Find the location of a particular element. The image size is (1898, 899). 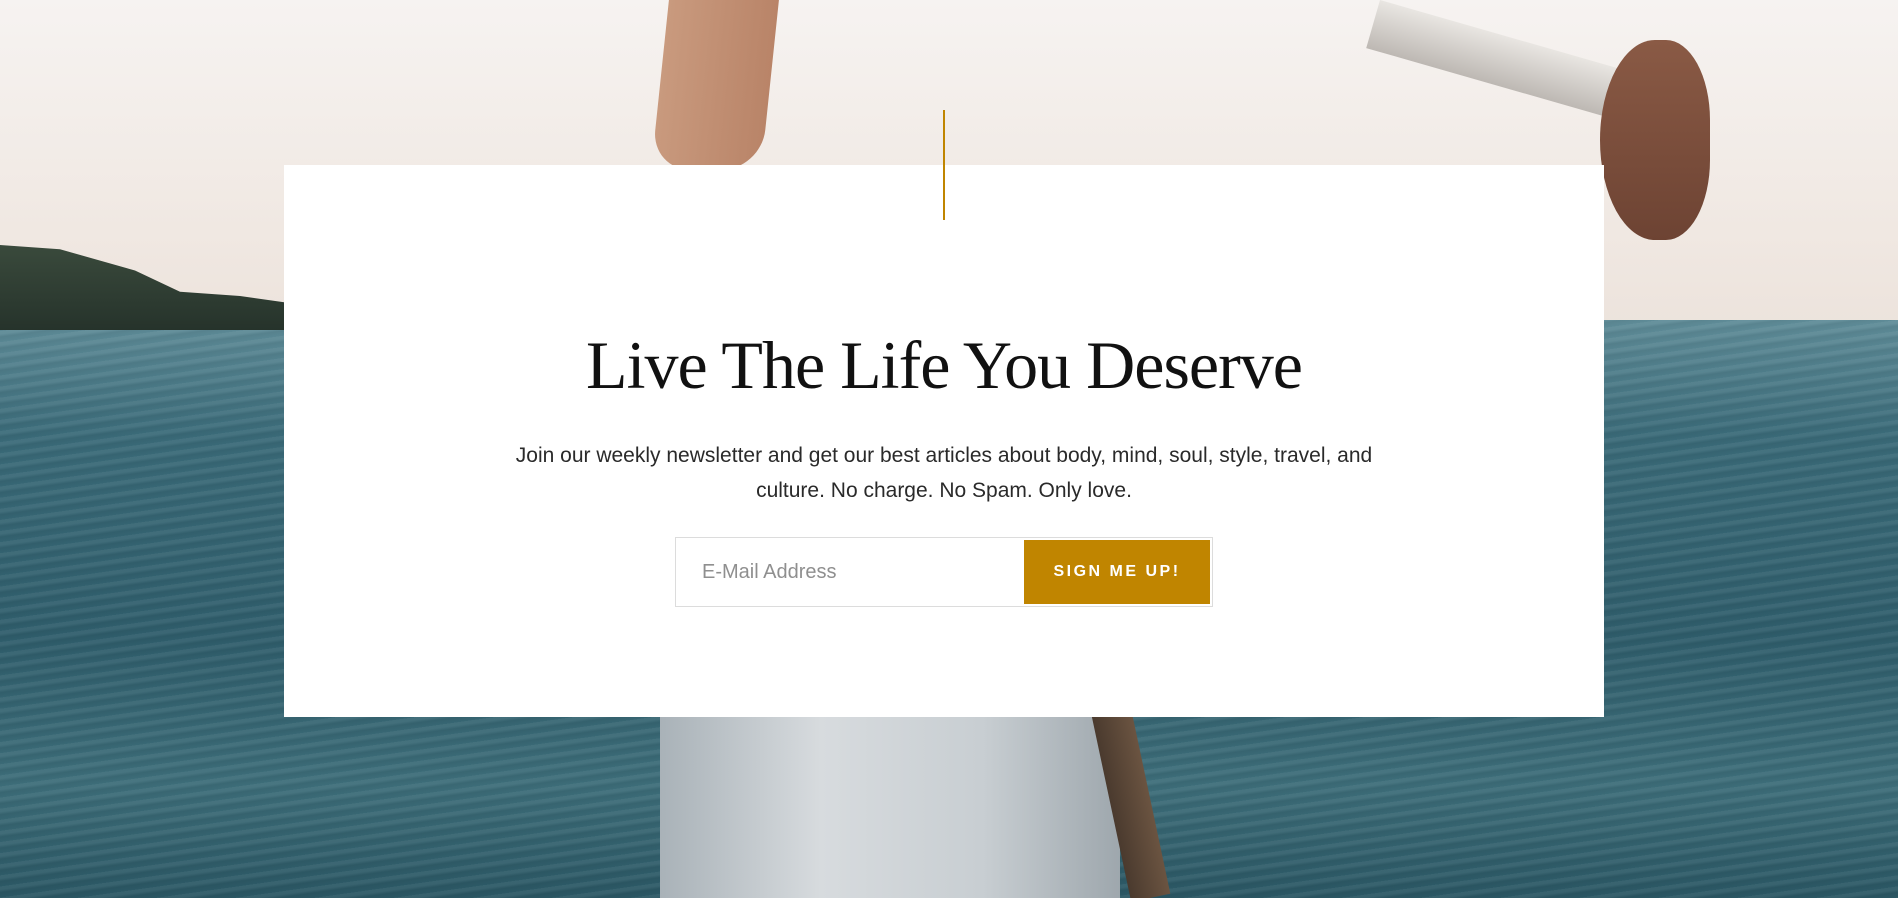

newsletter-signup-form: SIGN ME UP! is located at coordinates (944, 572).